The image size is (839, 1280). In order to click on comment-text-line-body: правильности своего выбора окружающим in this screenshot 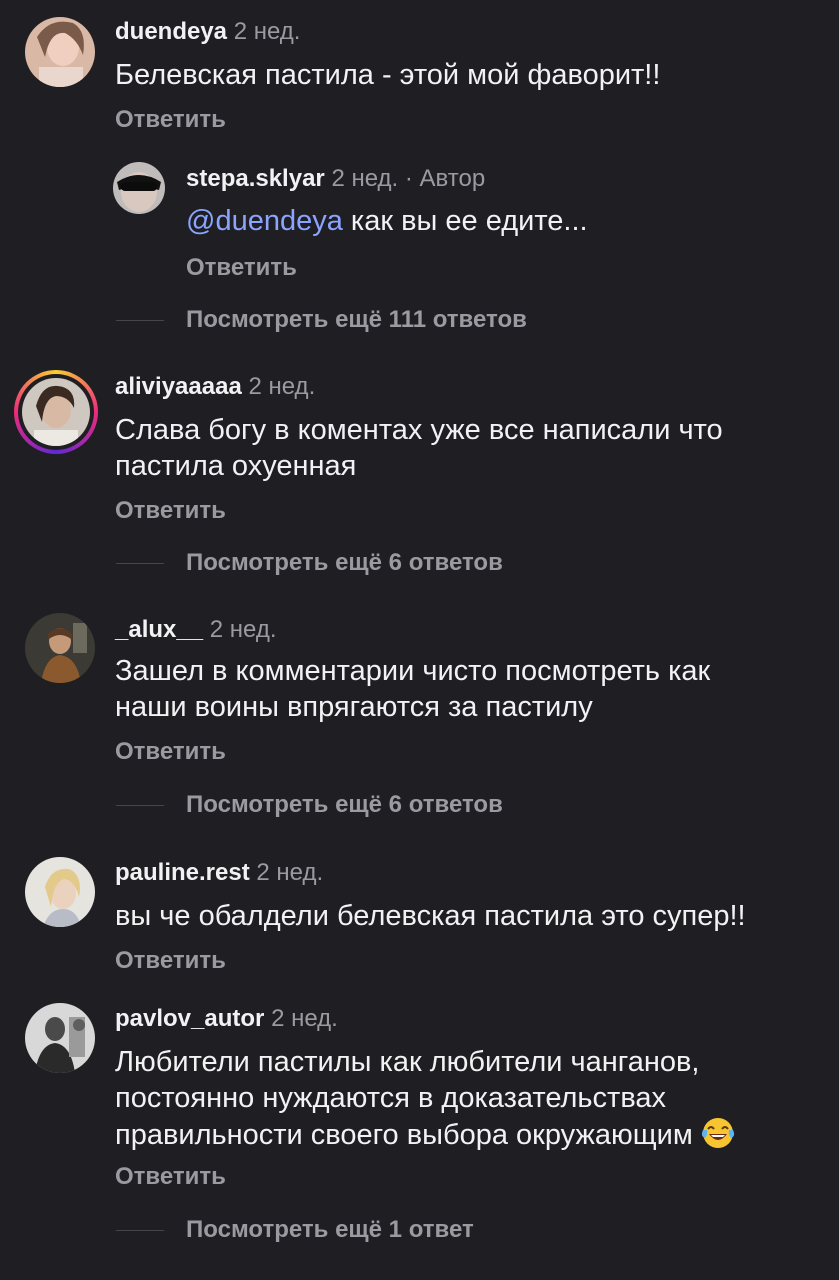, I will do `click(404, 1135)`.